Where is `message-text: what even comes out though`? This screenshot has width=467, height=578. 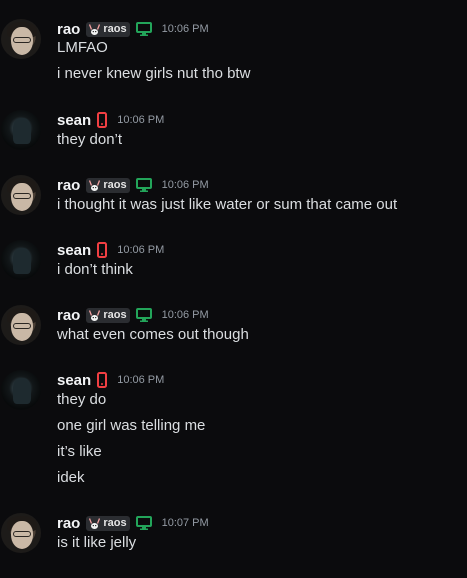
message-text: what even comes out though is located at coordinates (153, 334).